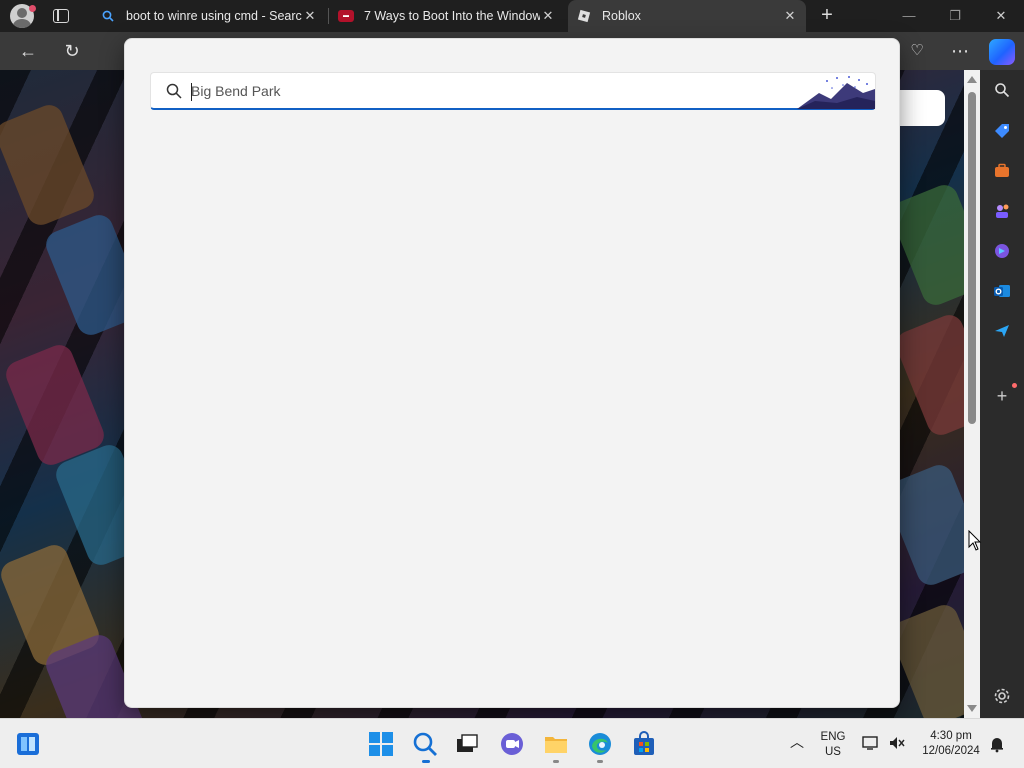 The width and height of the screenshot is (1024, 768). What do you see at coordinates (28, 744) in the screenshot?
I see `widgets-icon` at bounding box center [28, 744].